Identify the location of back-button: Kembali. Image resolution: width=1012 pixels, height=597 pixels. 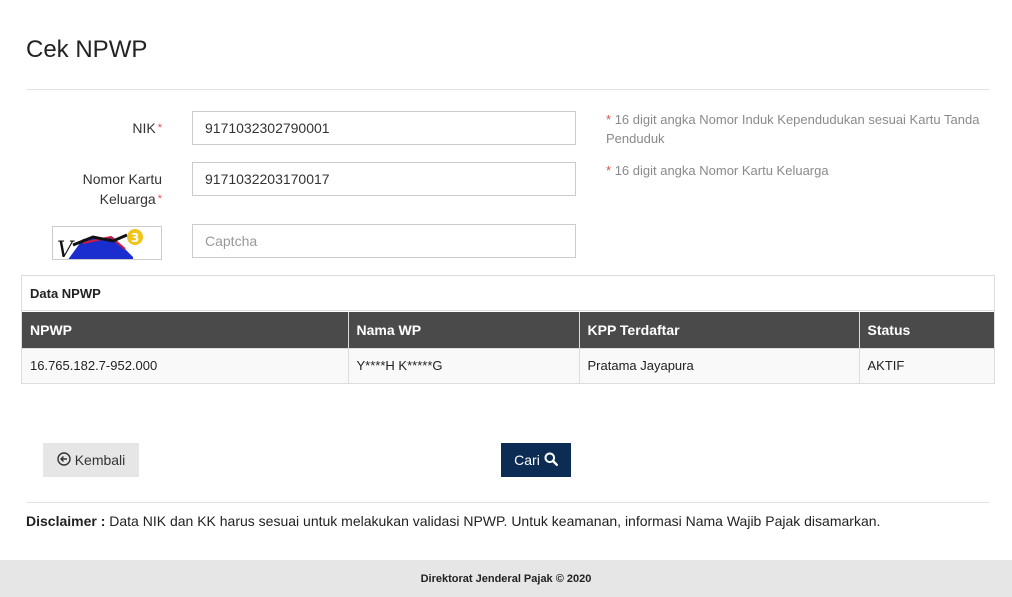
(91, 460).